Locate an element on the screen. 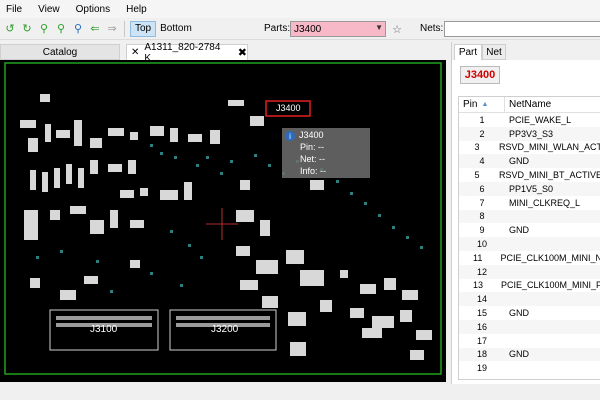 This screenshot has width=600, height=400. crosshair is located at coordinates (222, 224).